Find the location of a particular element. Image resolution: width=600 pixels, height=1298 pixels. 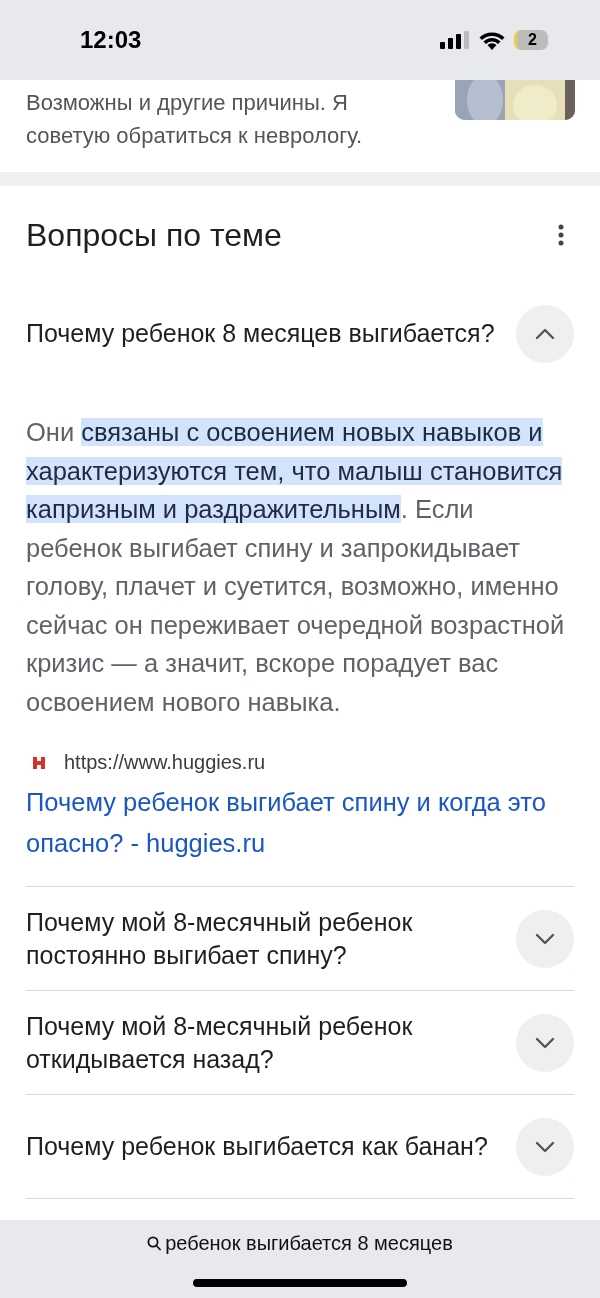

home-indicator is located at coordinates (300, 1283).